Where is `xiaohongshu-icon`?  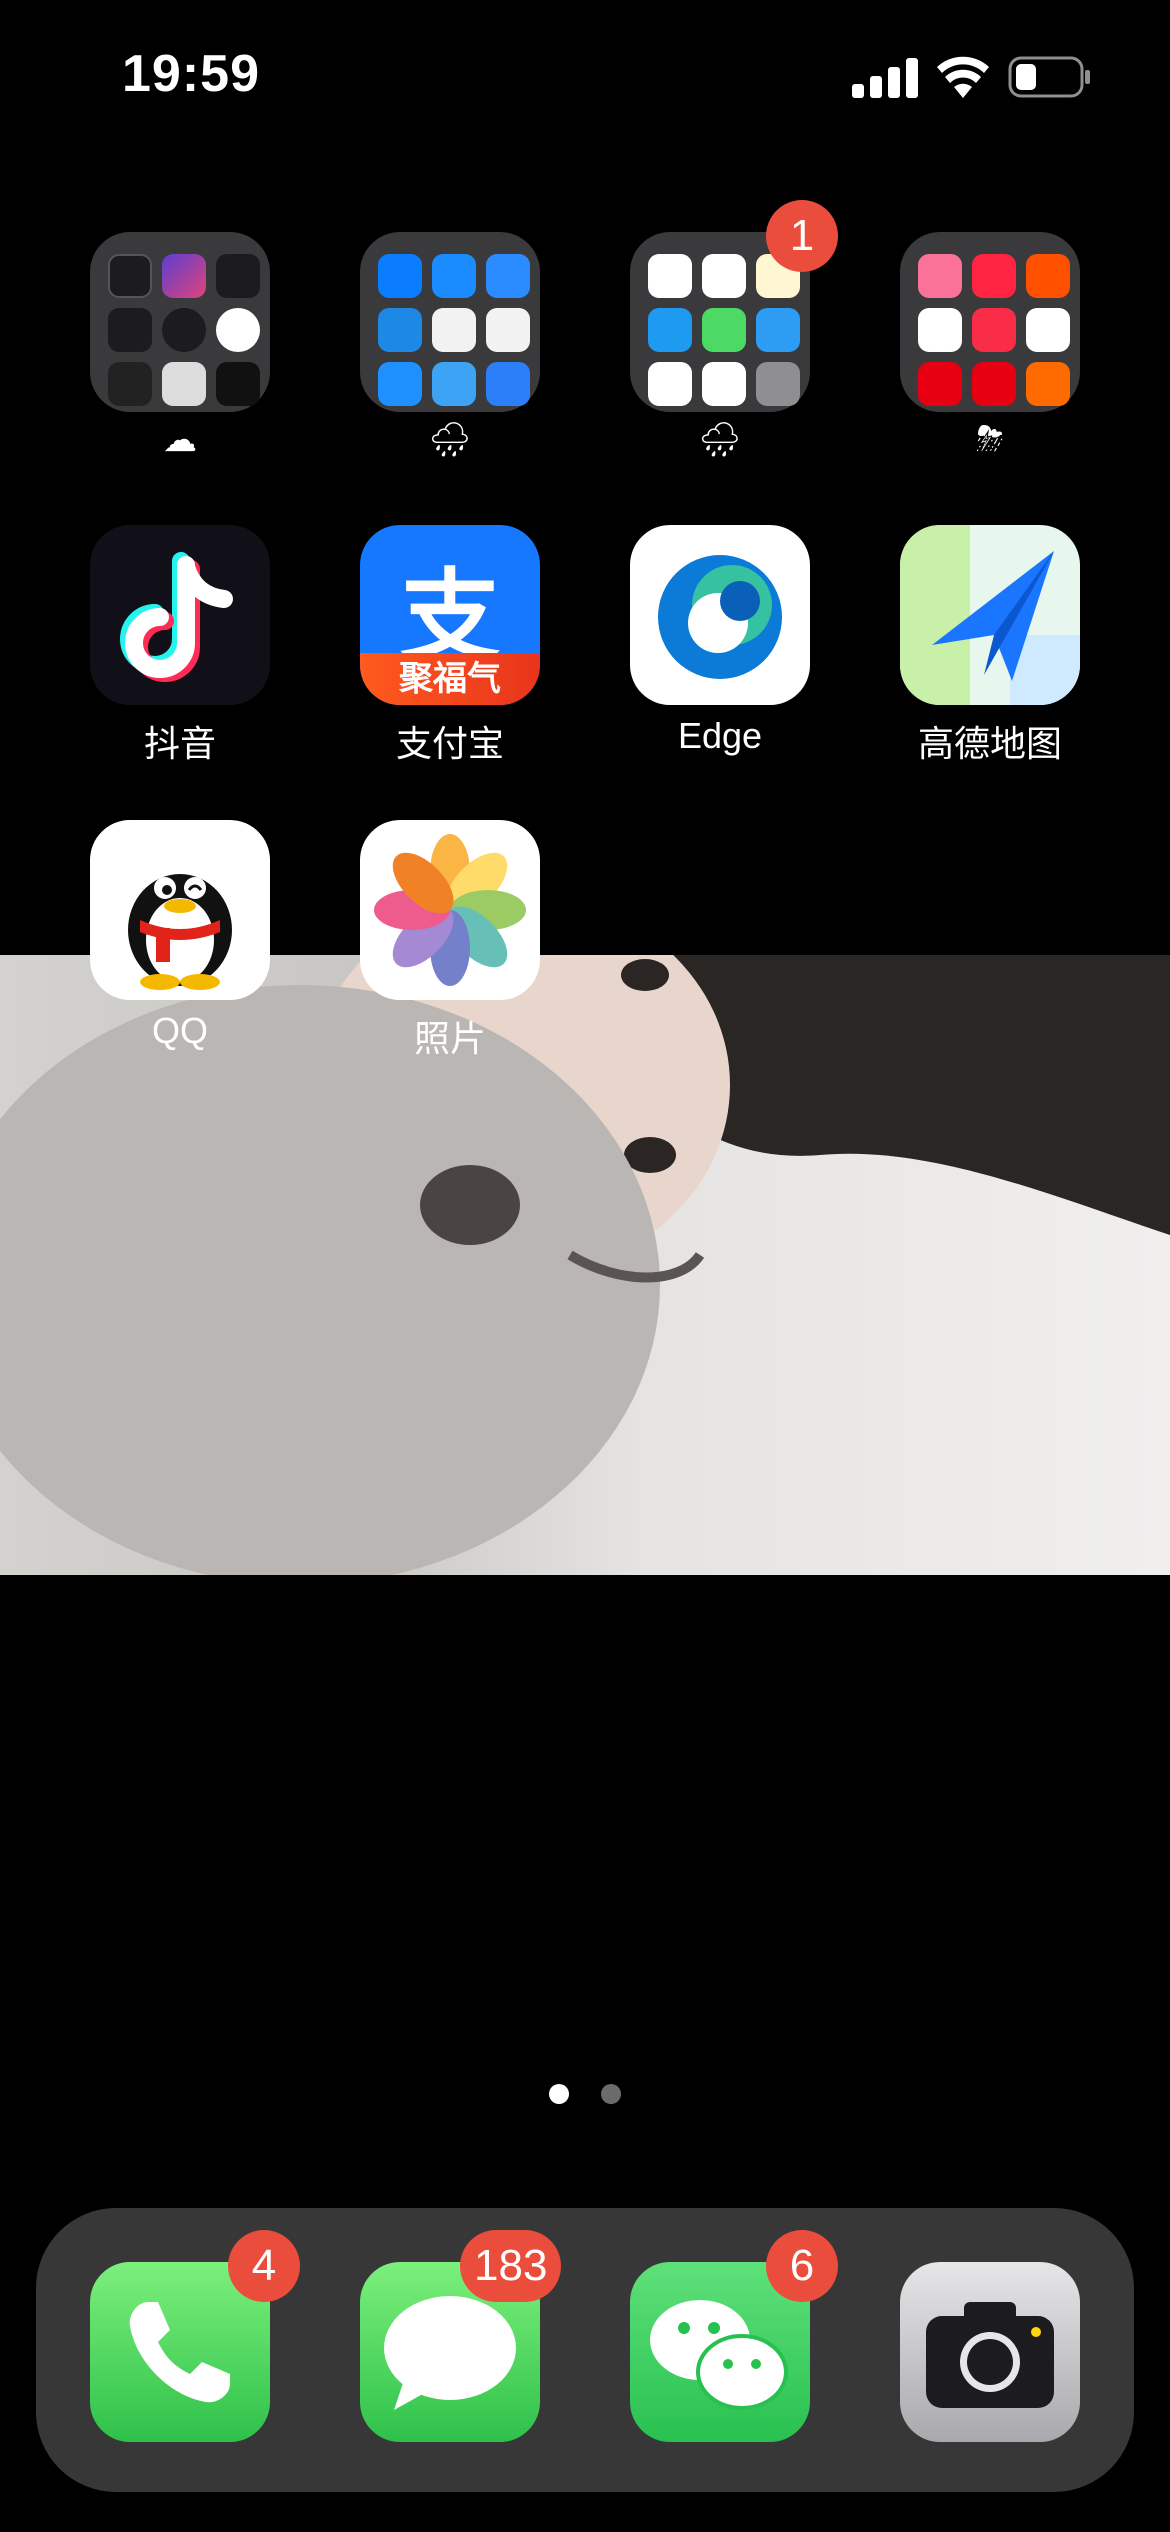
xiaohongshu-icon is located at coordinates (994, 276).